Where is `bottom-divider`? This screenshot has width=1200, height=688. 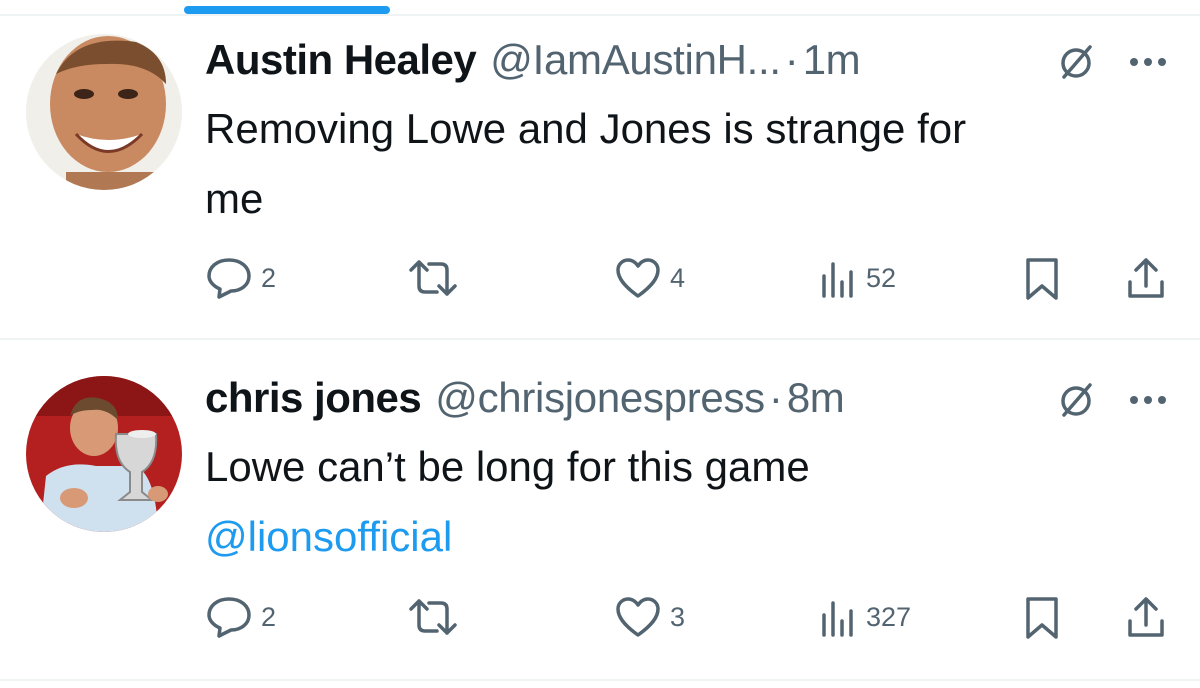 bottom-divider is located at coordinates (600, 680).